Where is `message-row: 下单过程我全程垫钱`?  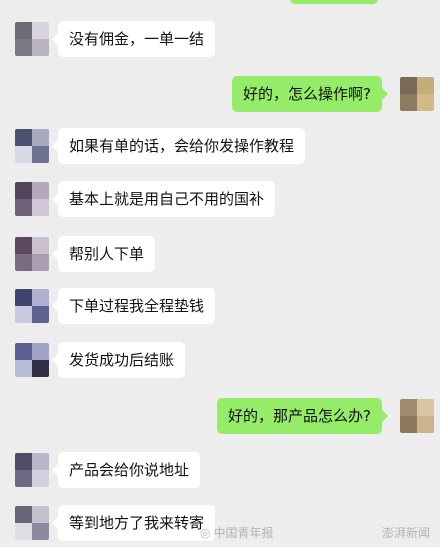 message-row: 下单过程我全程垫钱 is located at coordinates (220, 307).